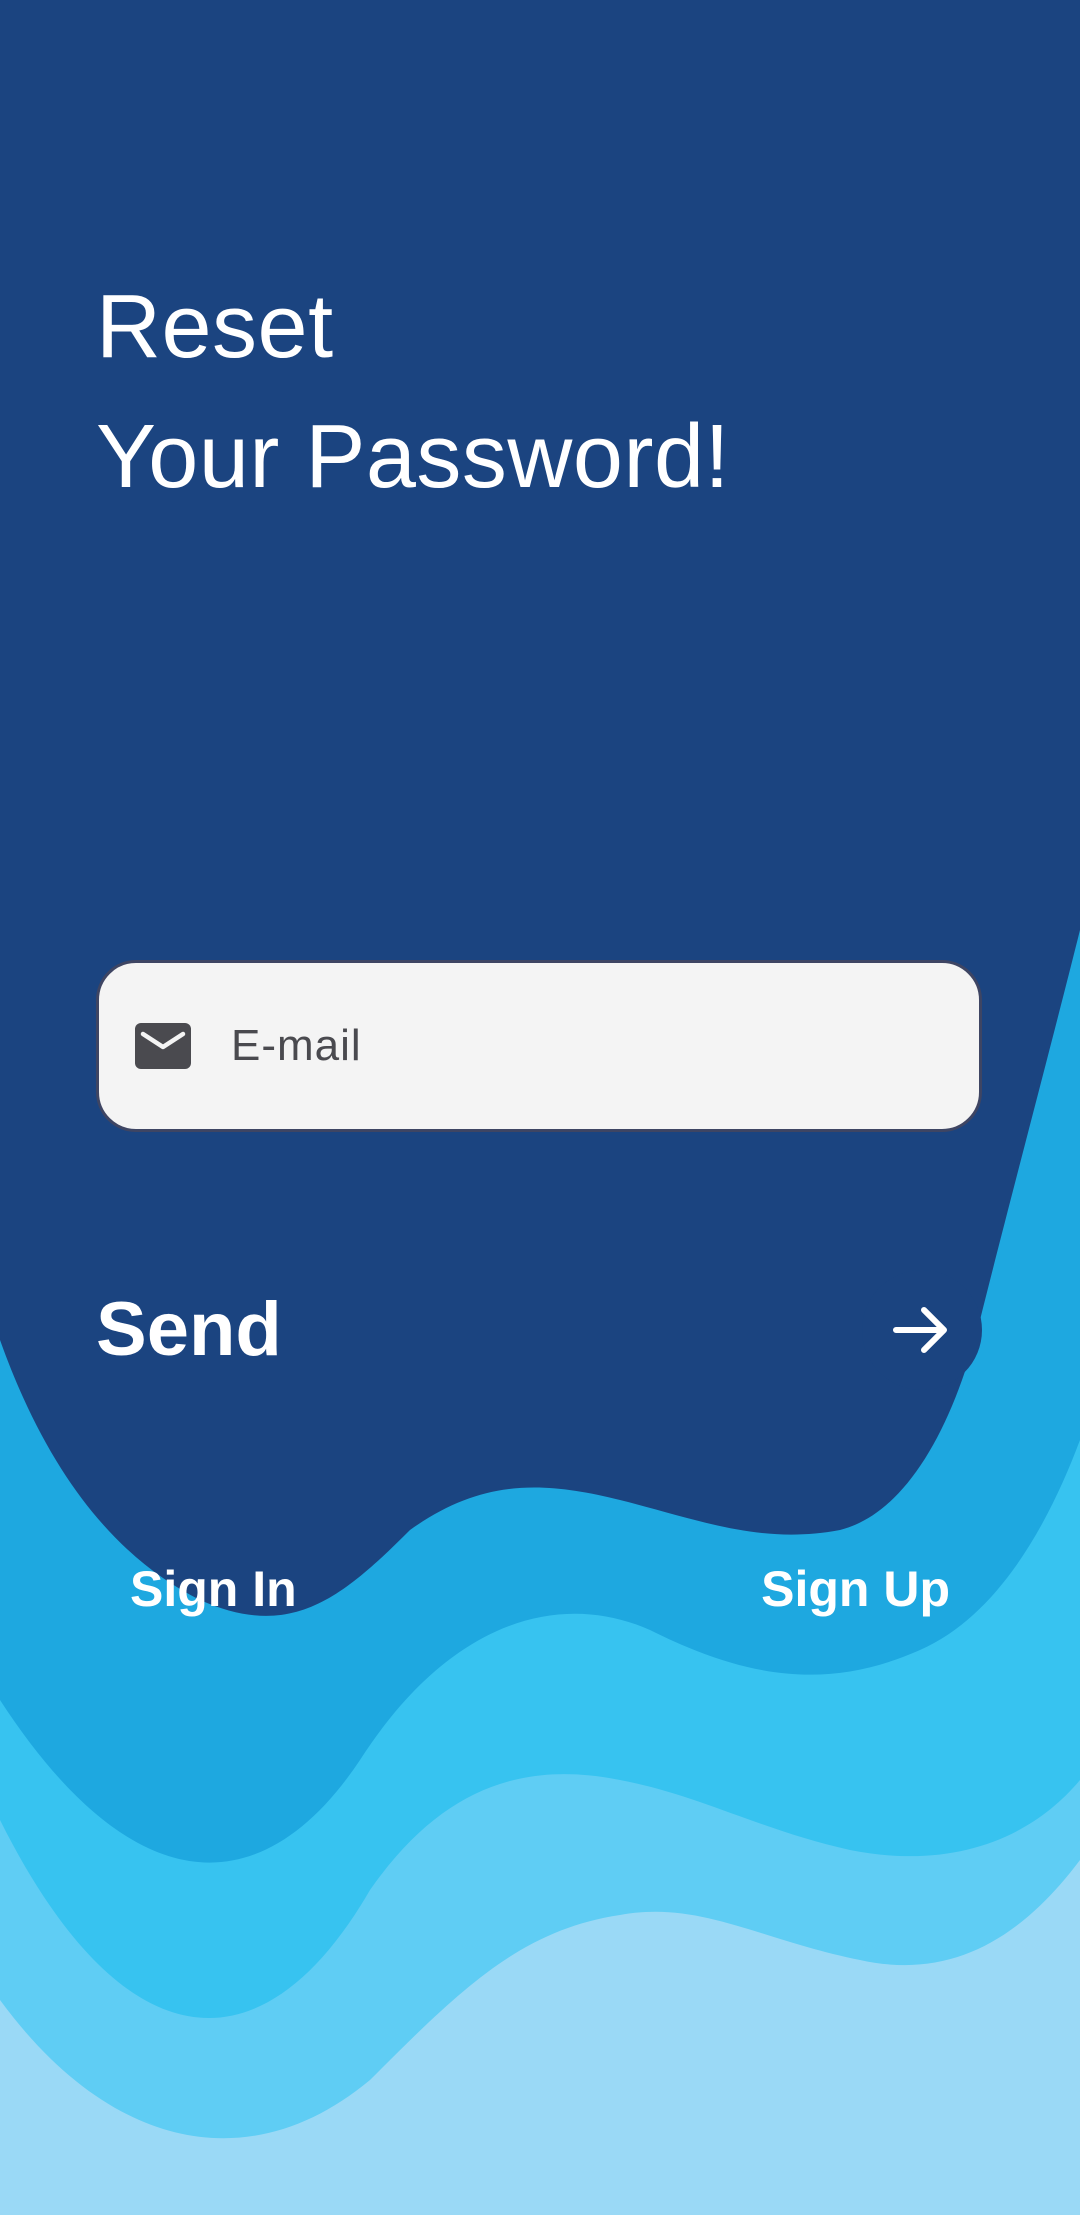 This screenshot has width=1080, height=2215. I want to click on page-title: Reset Your Password!, so click(413, 392).